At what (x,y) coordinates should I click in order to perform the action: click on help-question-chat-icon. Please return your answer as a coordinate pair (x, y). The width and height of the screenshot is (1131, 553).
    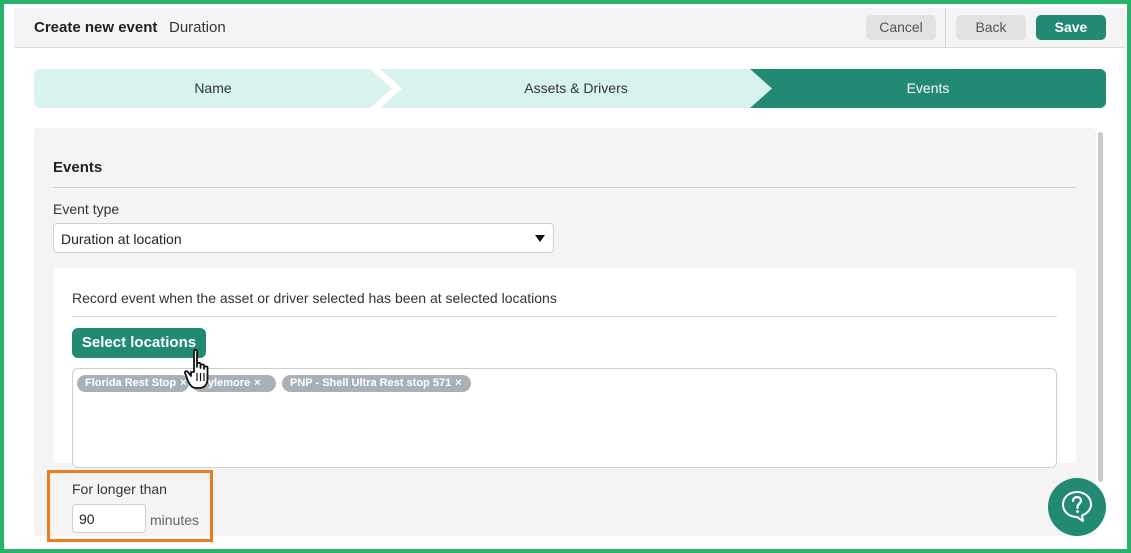
    Looking at the image, I should click on (1077, 506).